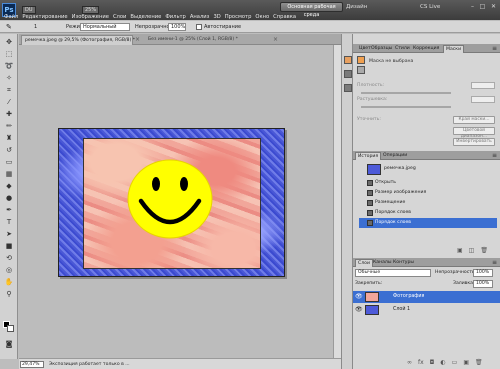 Image resolution: width=500 pixels, height=369 pixels. Describe the element at coordinates (262, 17) in the screenshot. I see `menu-window: Окно` at that location.